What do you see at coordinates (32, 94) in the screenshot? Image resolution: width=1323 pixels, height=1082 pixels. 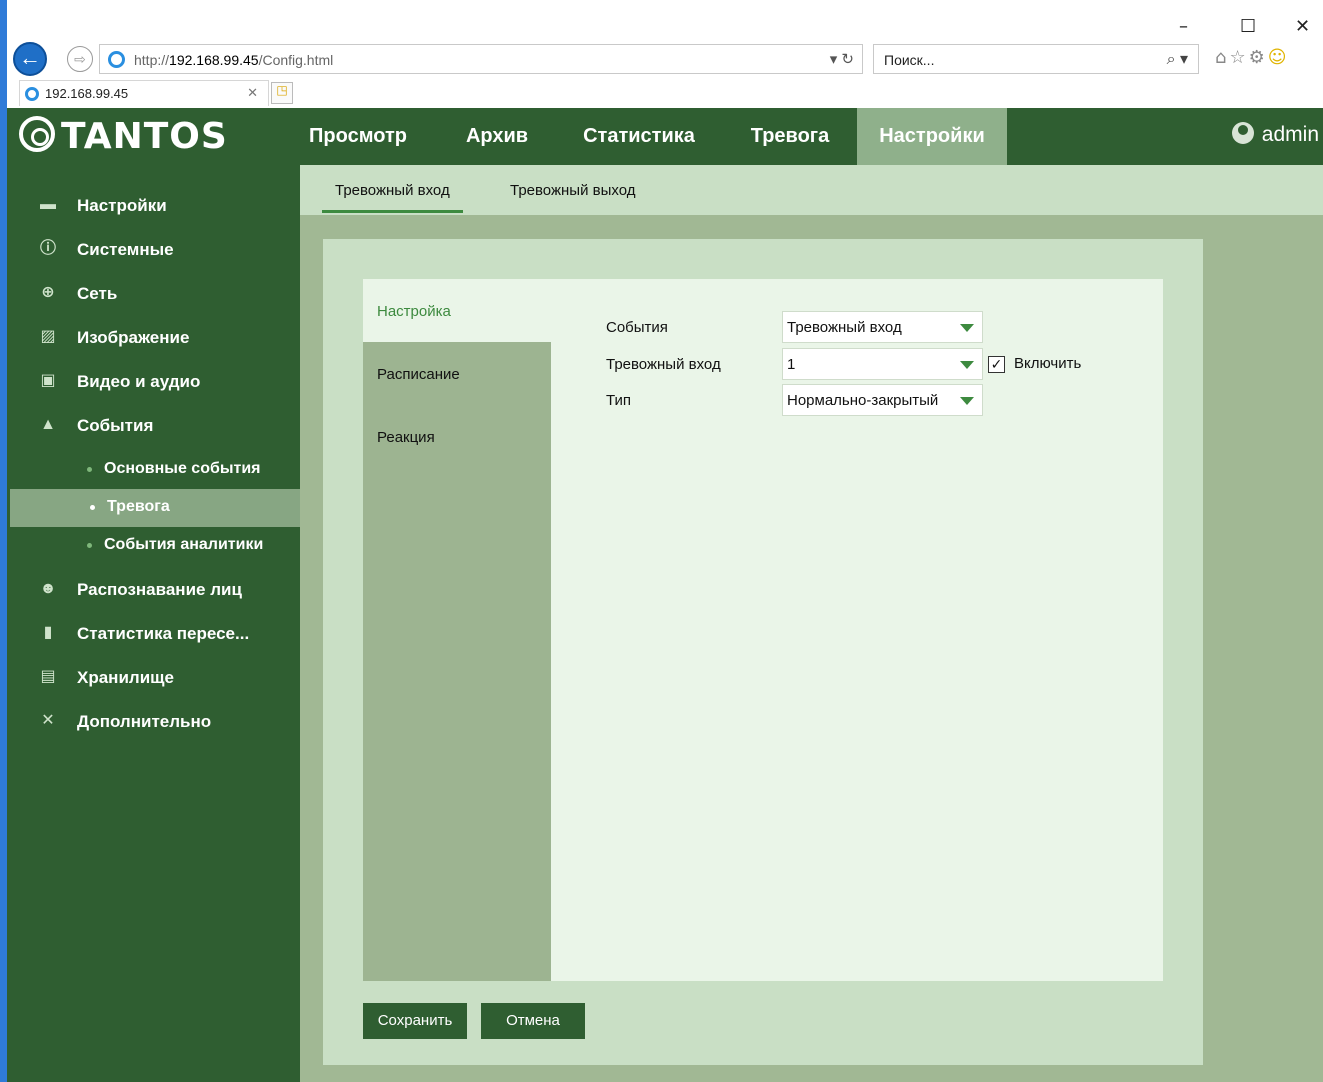 I see `ie-icon` at bounding box center [32, 94].